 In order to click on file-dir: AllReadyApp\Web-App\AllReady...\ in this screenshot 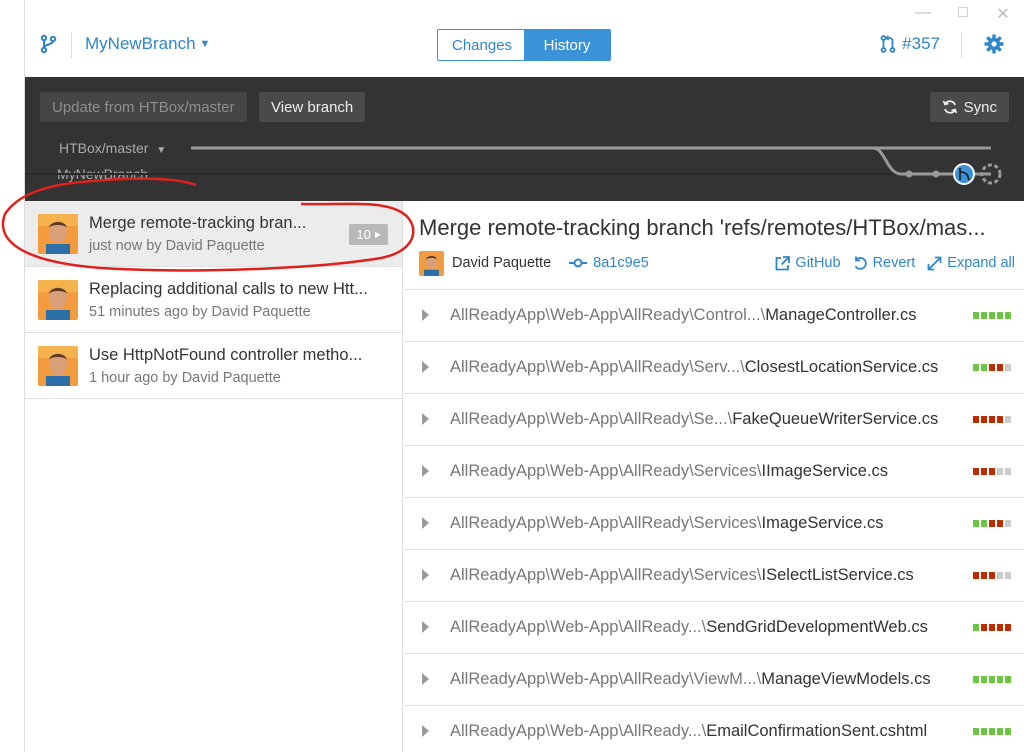, I will do `click(578, 627)`.